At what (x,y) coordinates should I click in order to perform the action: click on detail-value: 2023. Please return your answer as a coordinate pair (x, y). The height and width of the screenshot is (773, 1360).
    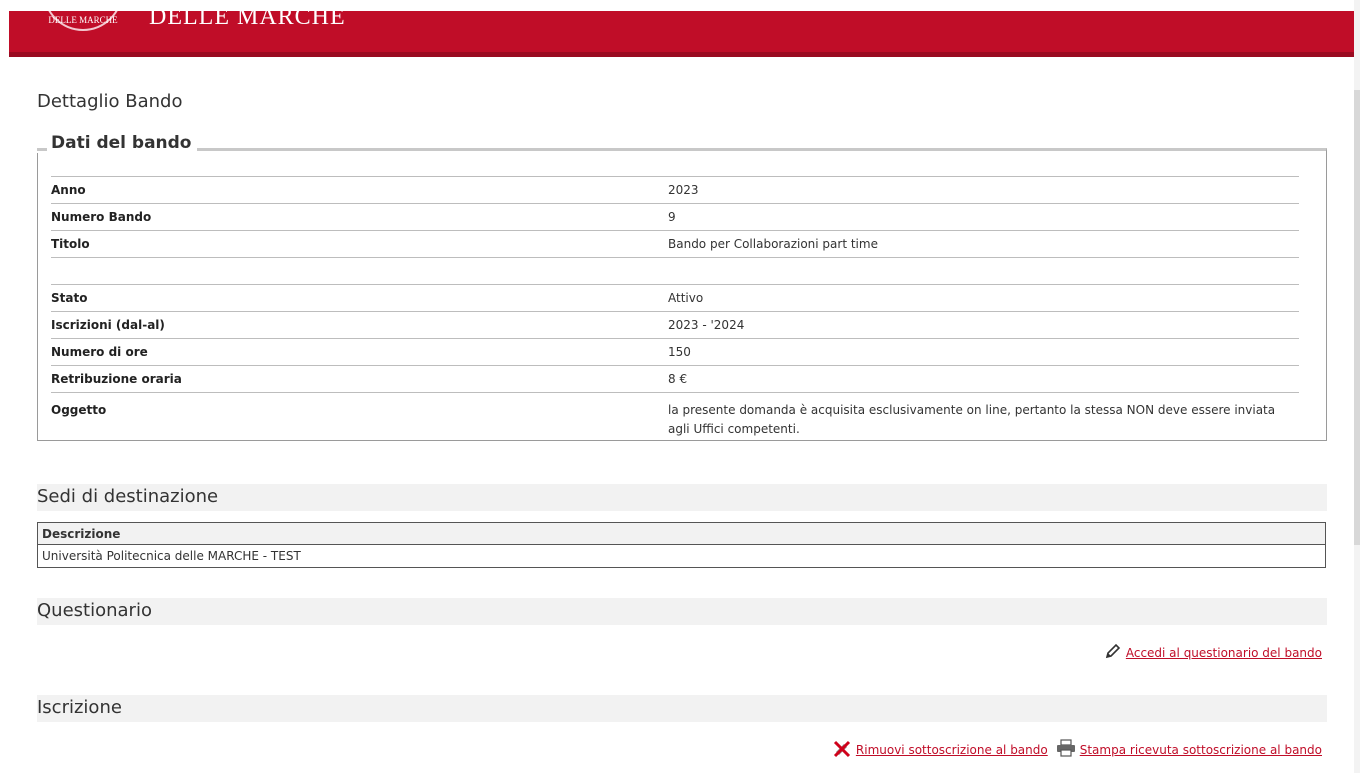
    Looking at the image, I should click on (983, 190).